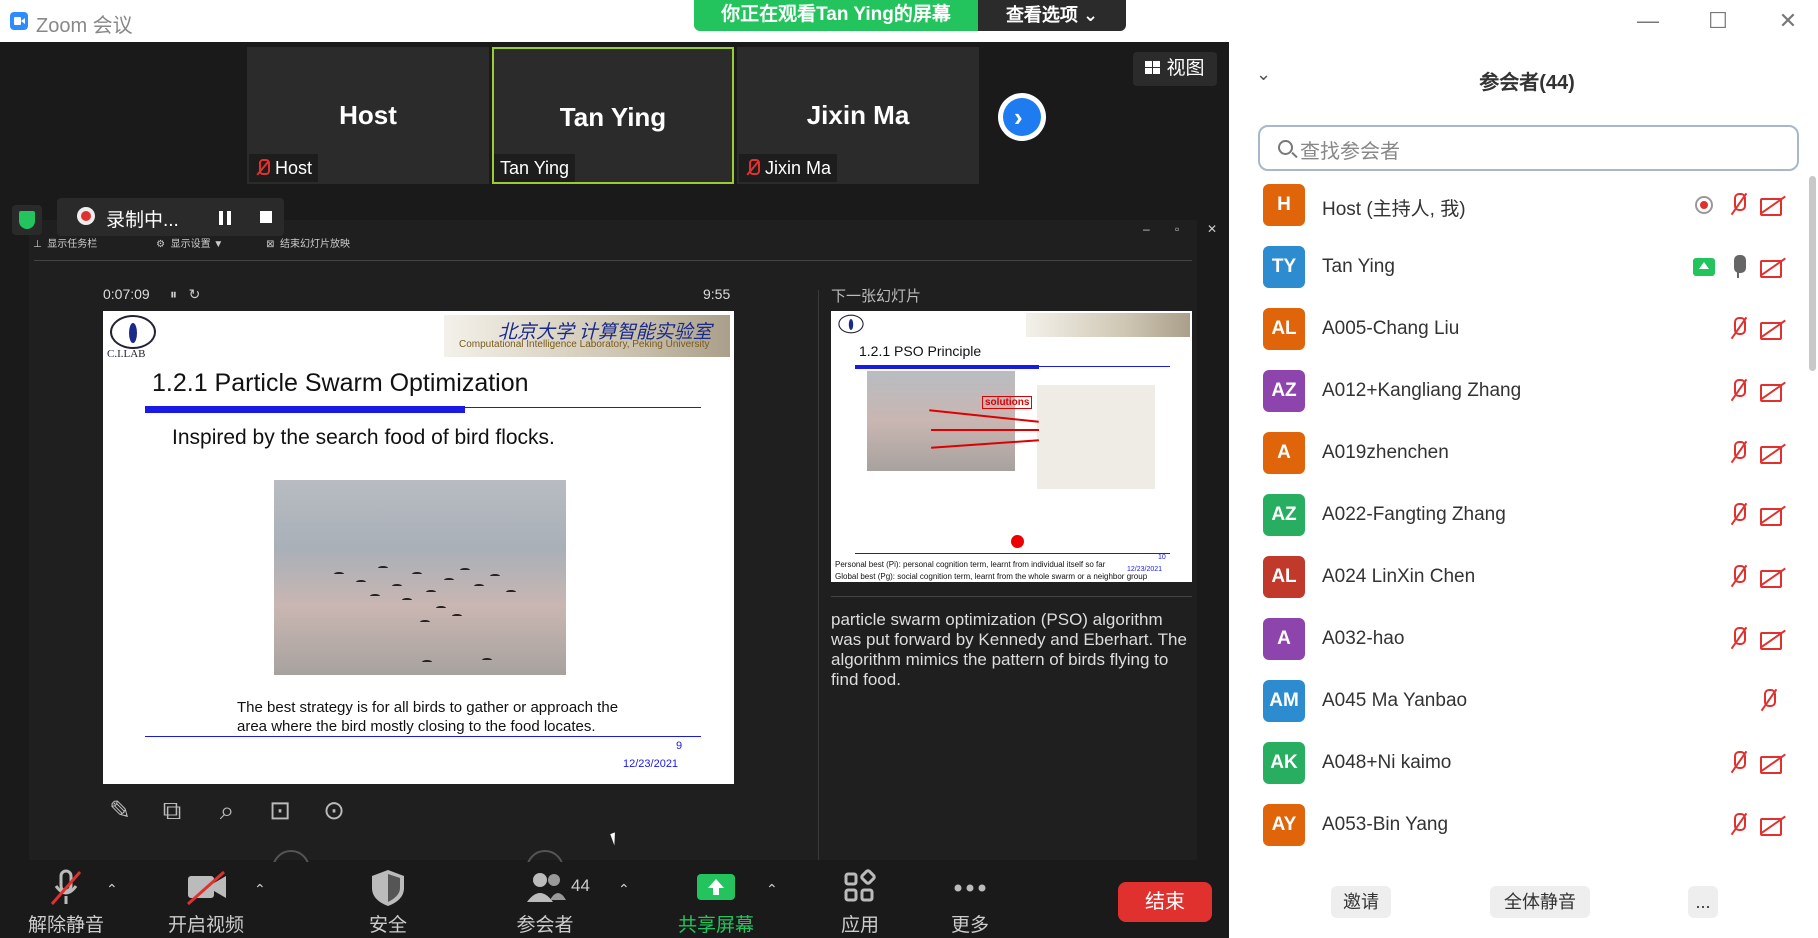 The width and height of the screenshot is (1818, 938). I want to click on participant-row: AL A024 LinXin Chen, so click(1519, 579).